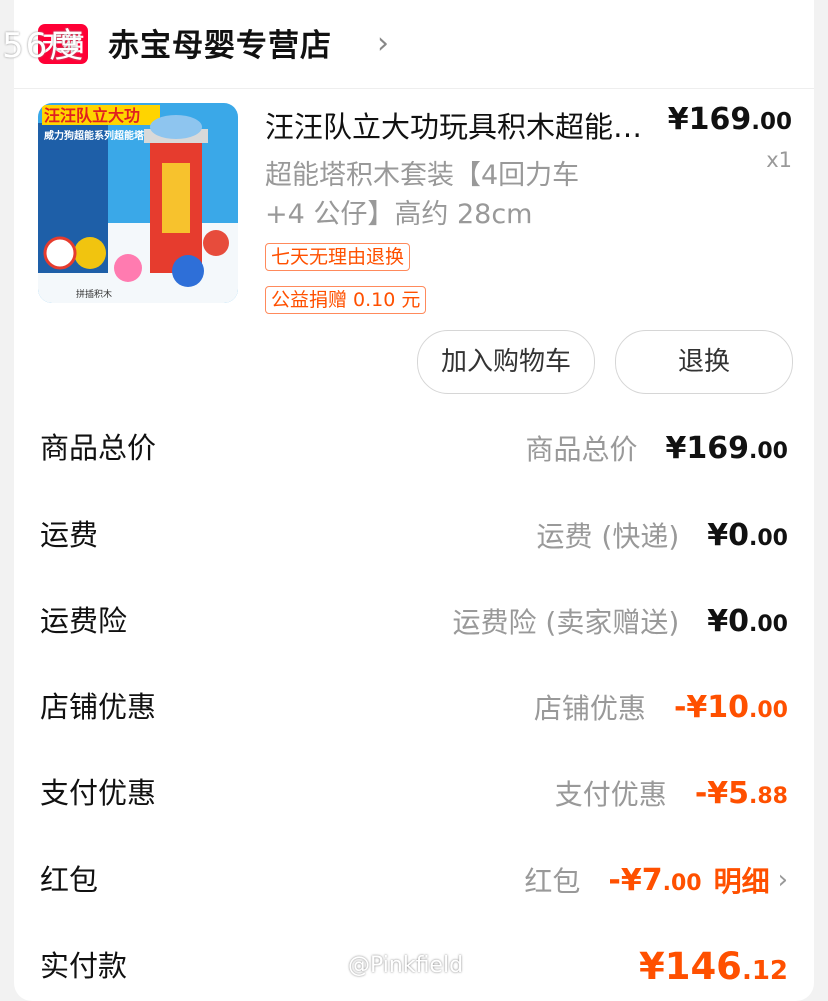  I want to click on tag-return-policy: 七天无理由退换, so click(338, 257).